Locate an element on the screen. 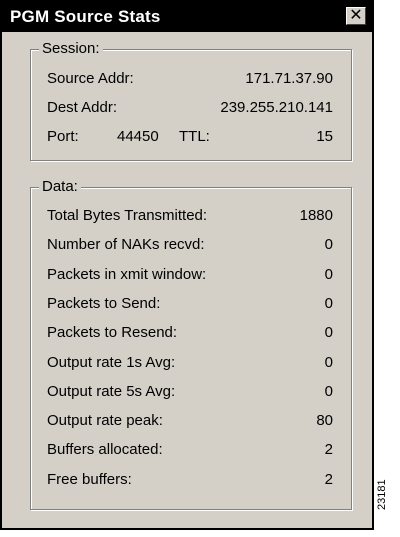  data-row-label: Free buffers: is located at coordinates (89, 479).